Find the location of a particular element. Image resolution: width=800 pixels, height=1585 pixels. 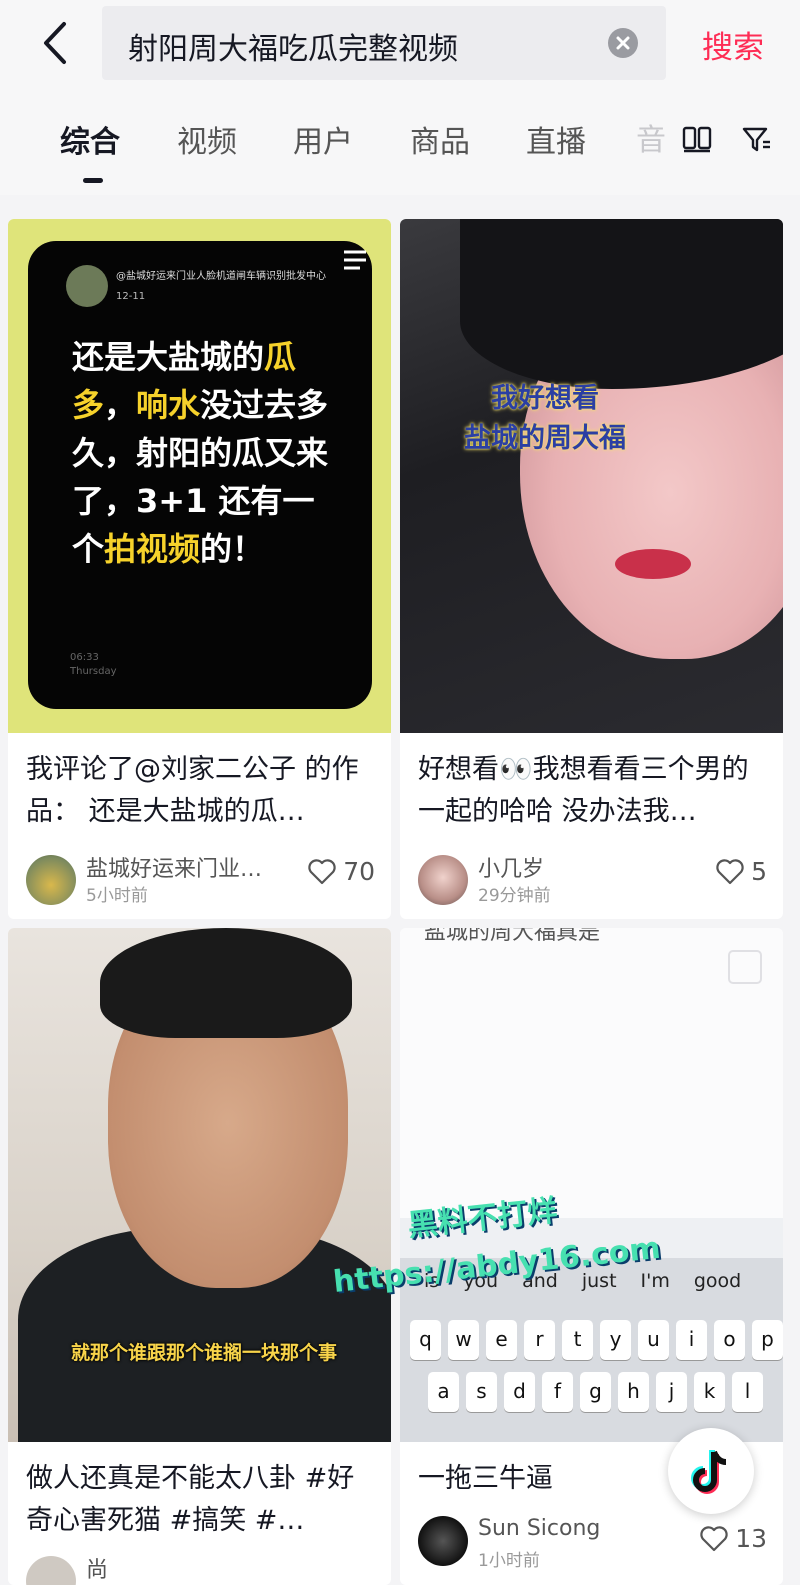

key: s is located at coordinates (481, 1392).